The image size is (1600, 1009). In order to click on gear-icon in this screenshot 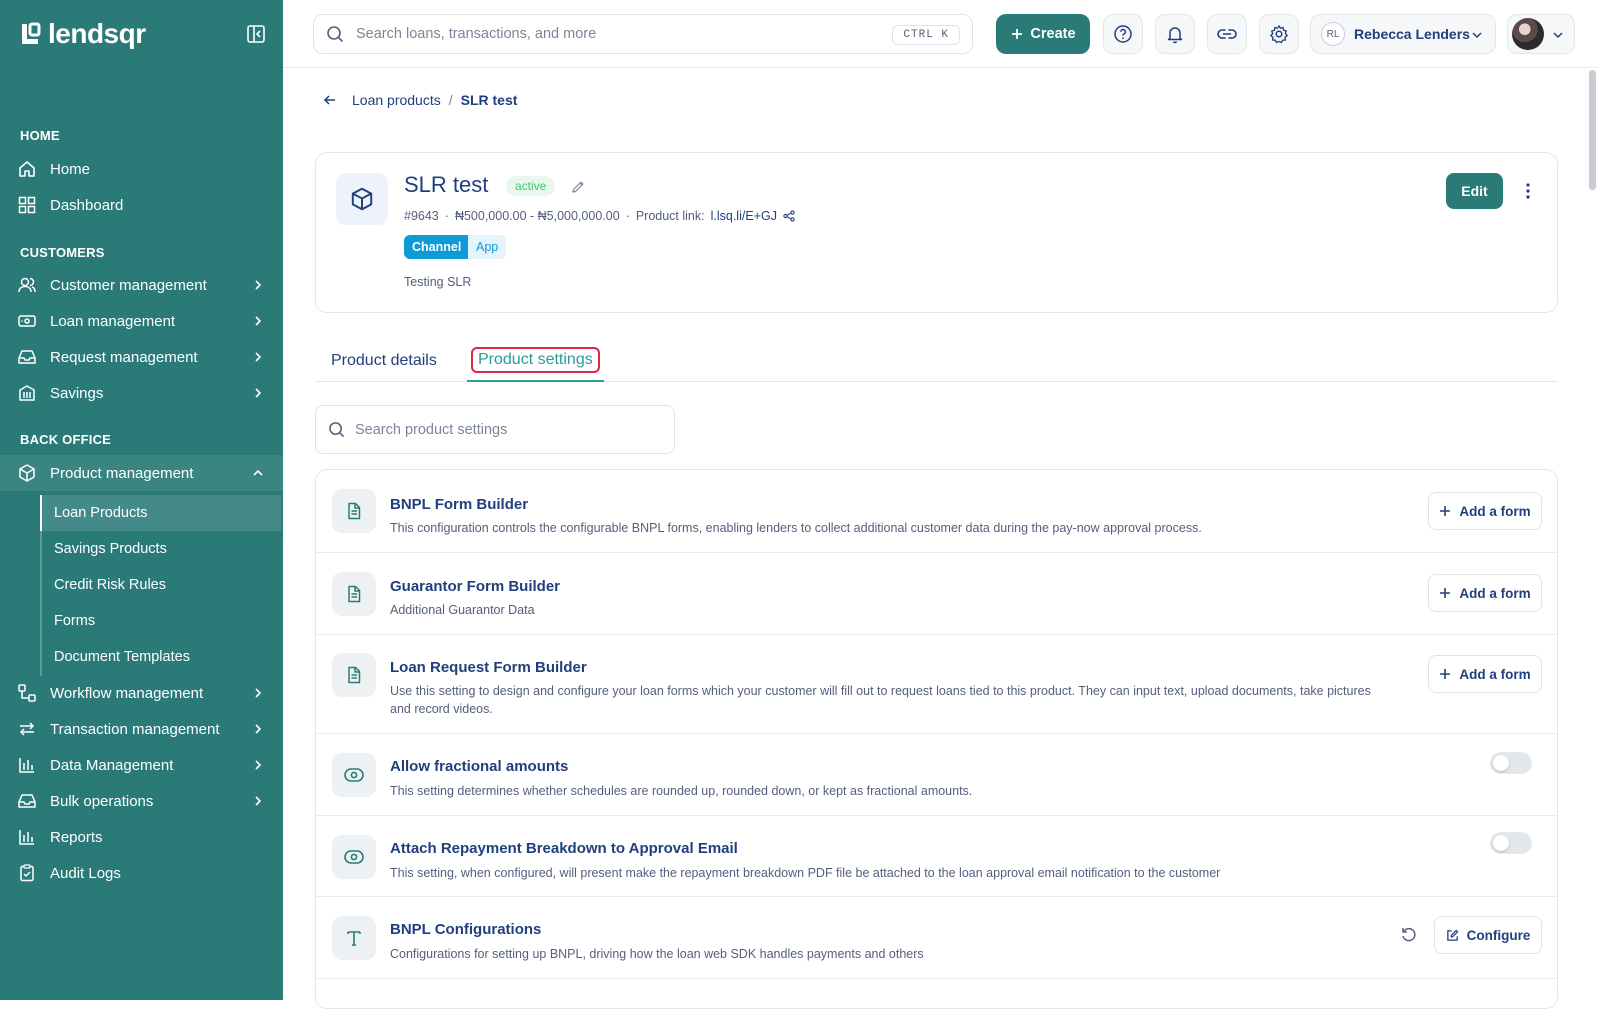, I will do `click(1279, 34)`.